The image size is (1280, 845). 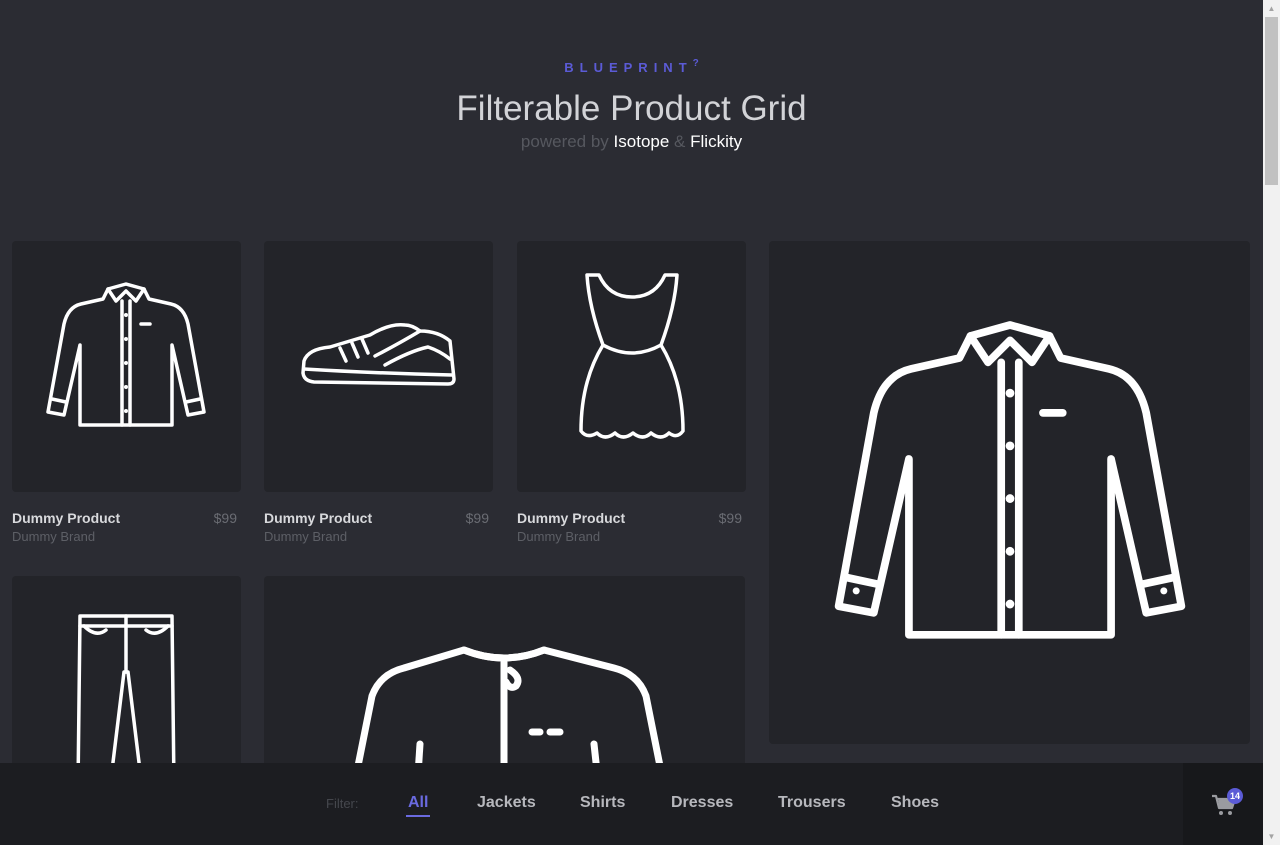 I want to click on page-subtitle: powered by Isotope & Flickity, so click(x=631, y=141).